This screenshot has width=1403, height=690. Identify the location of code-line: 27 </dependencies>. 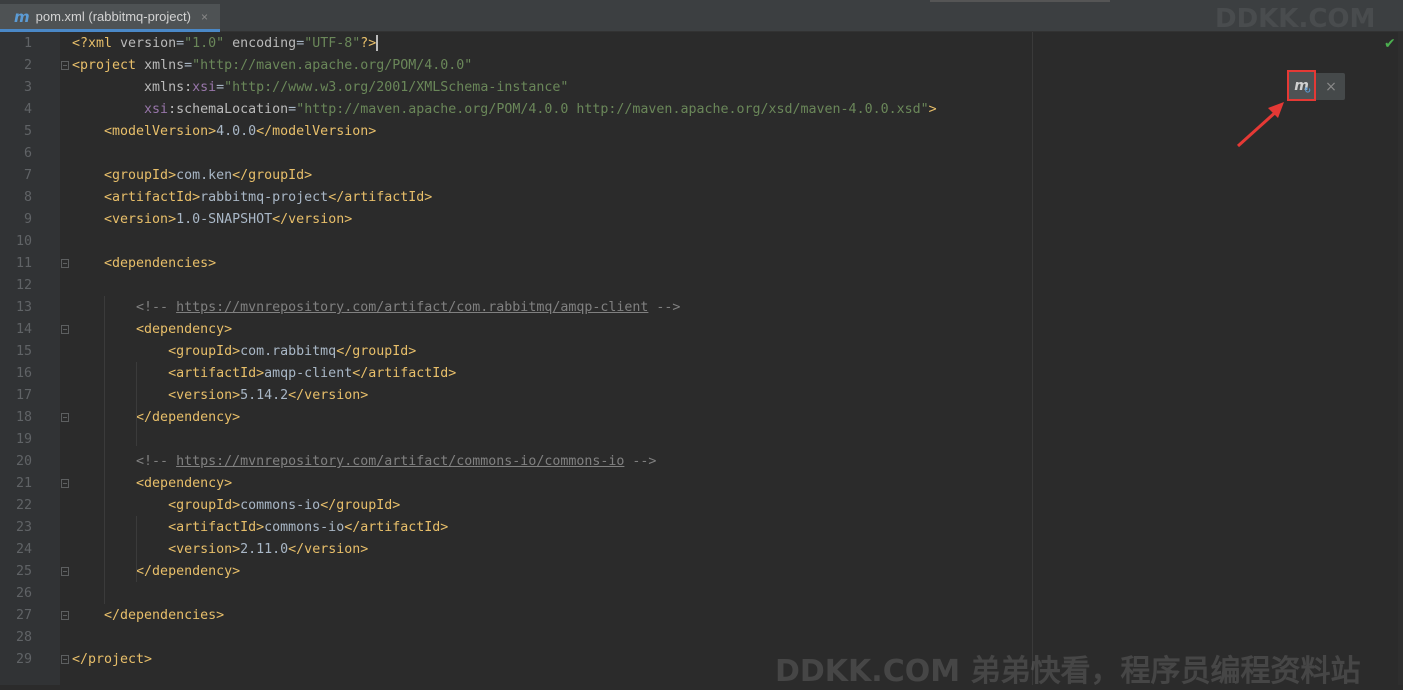
(701, 616).